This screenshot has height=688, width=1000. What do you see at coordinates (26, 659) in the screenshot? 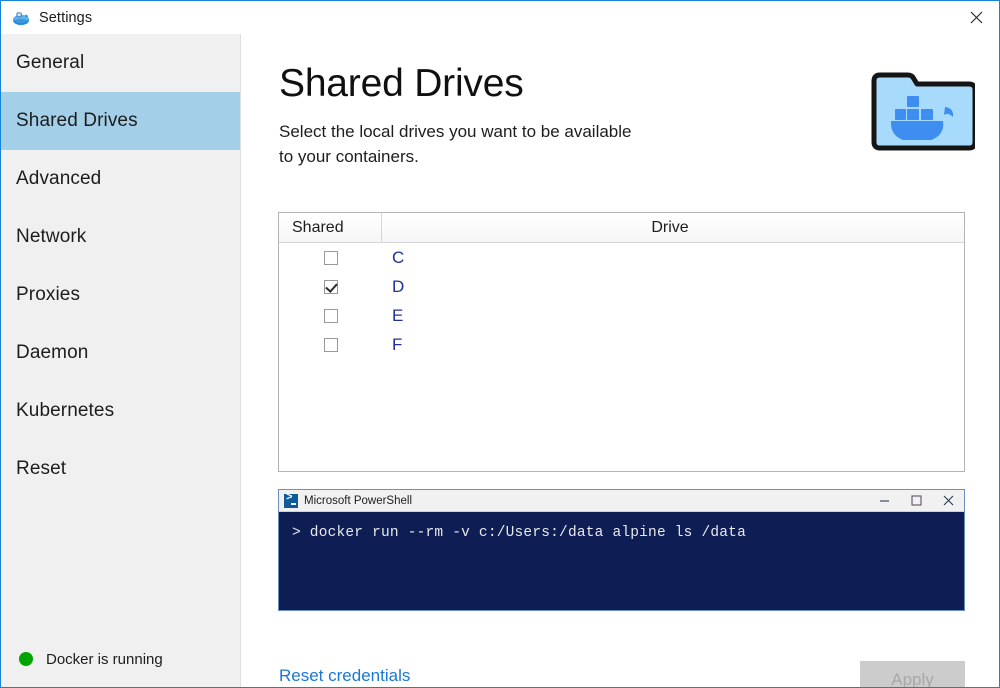
I see `status-indicator-icon` at bounding box center [26, 659].